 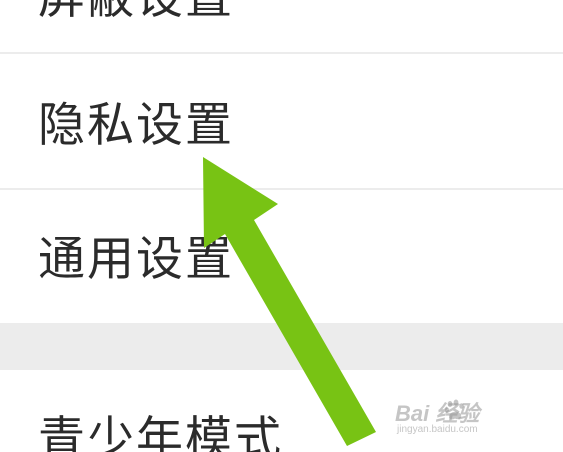 What do you see at coordinates (160, 432) in the screenshot?
I see `menu-row-label: 青少年模式` at bounding box center [160, 432].